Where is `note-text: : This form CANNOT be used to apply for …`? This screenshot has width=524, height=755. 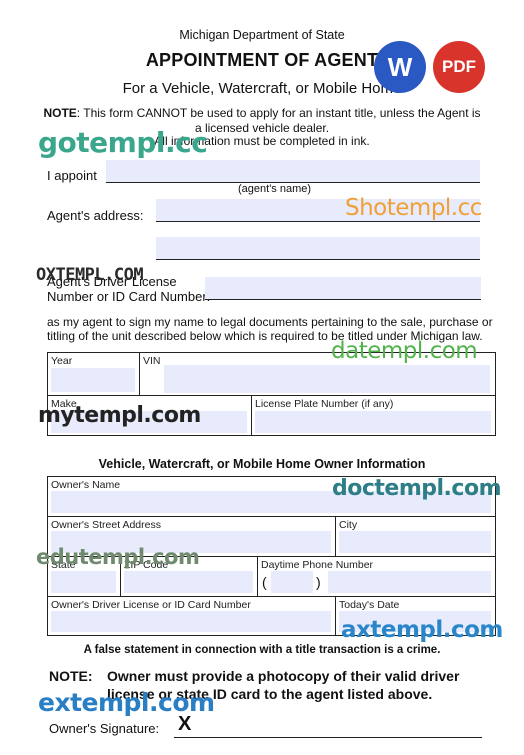
note-text: : This form CANNOT be used to apply for … is located at coordinates (278, 113).